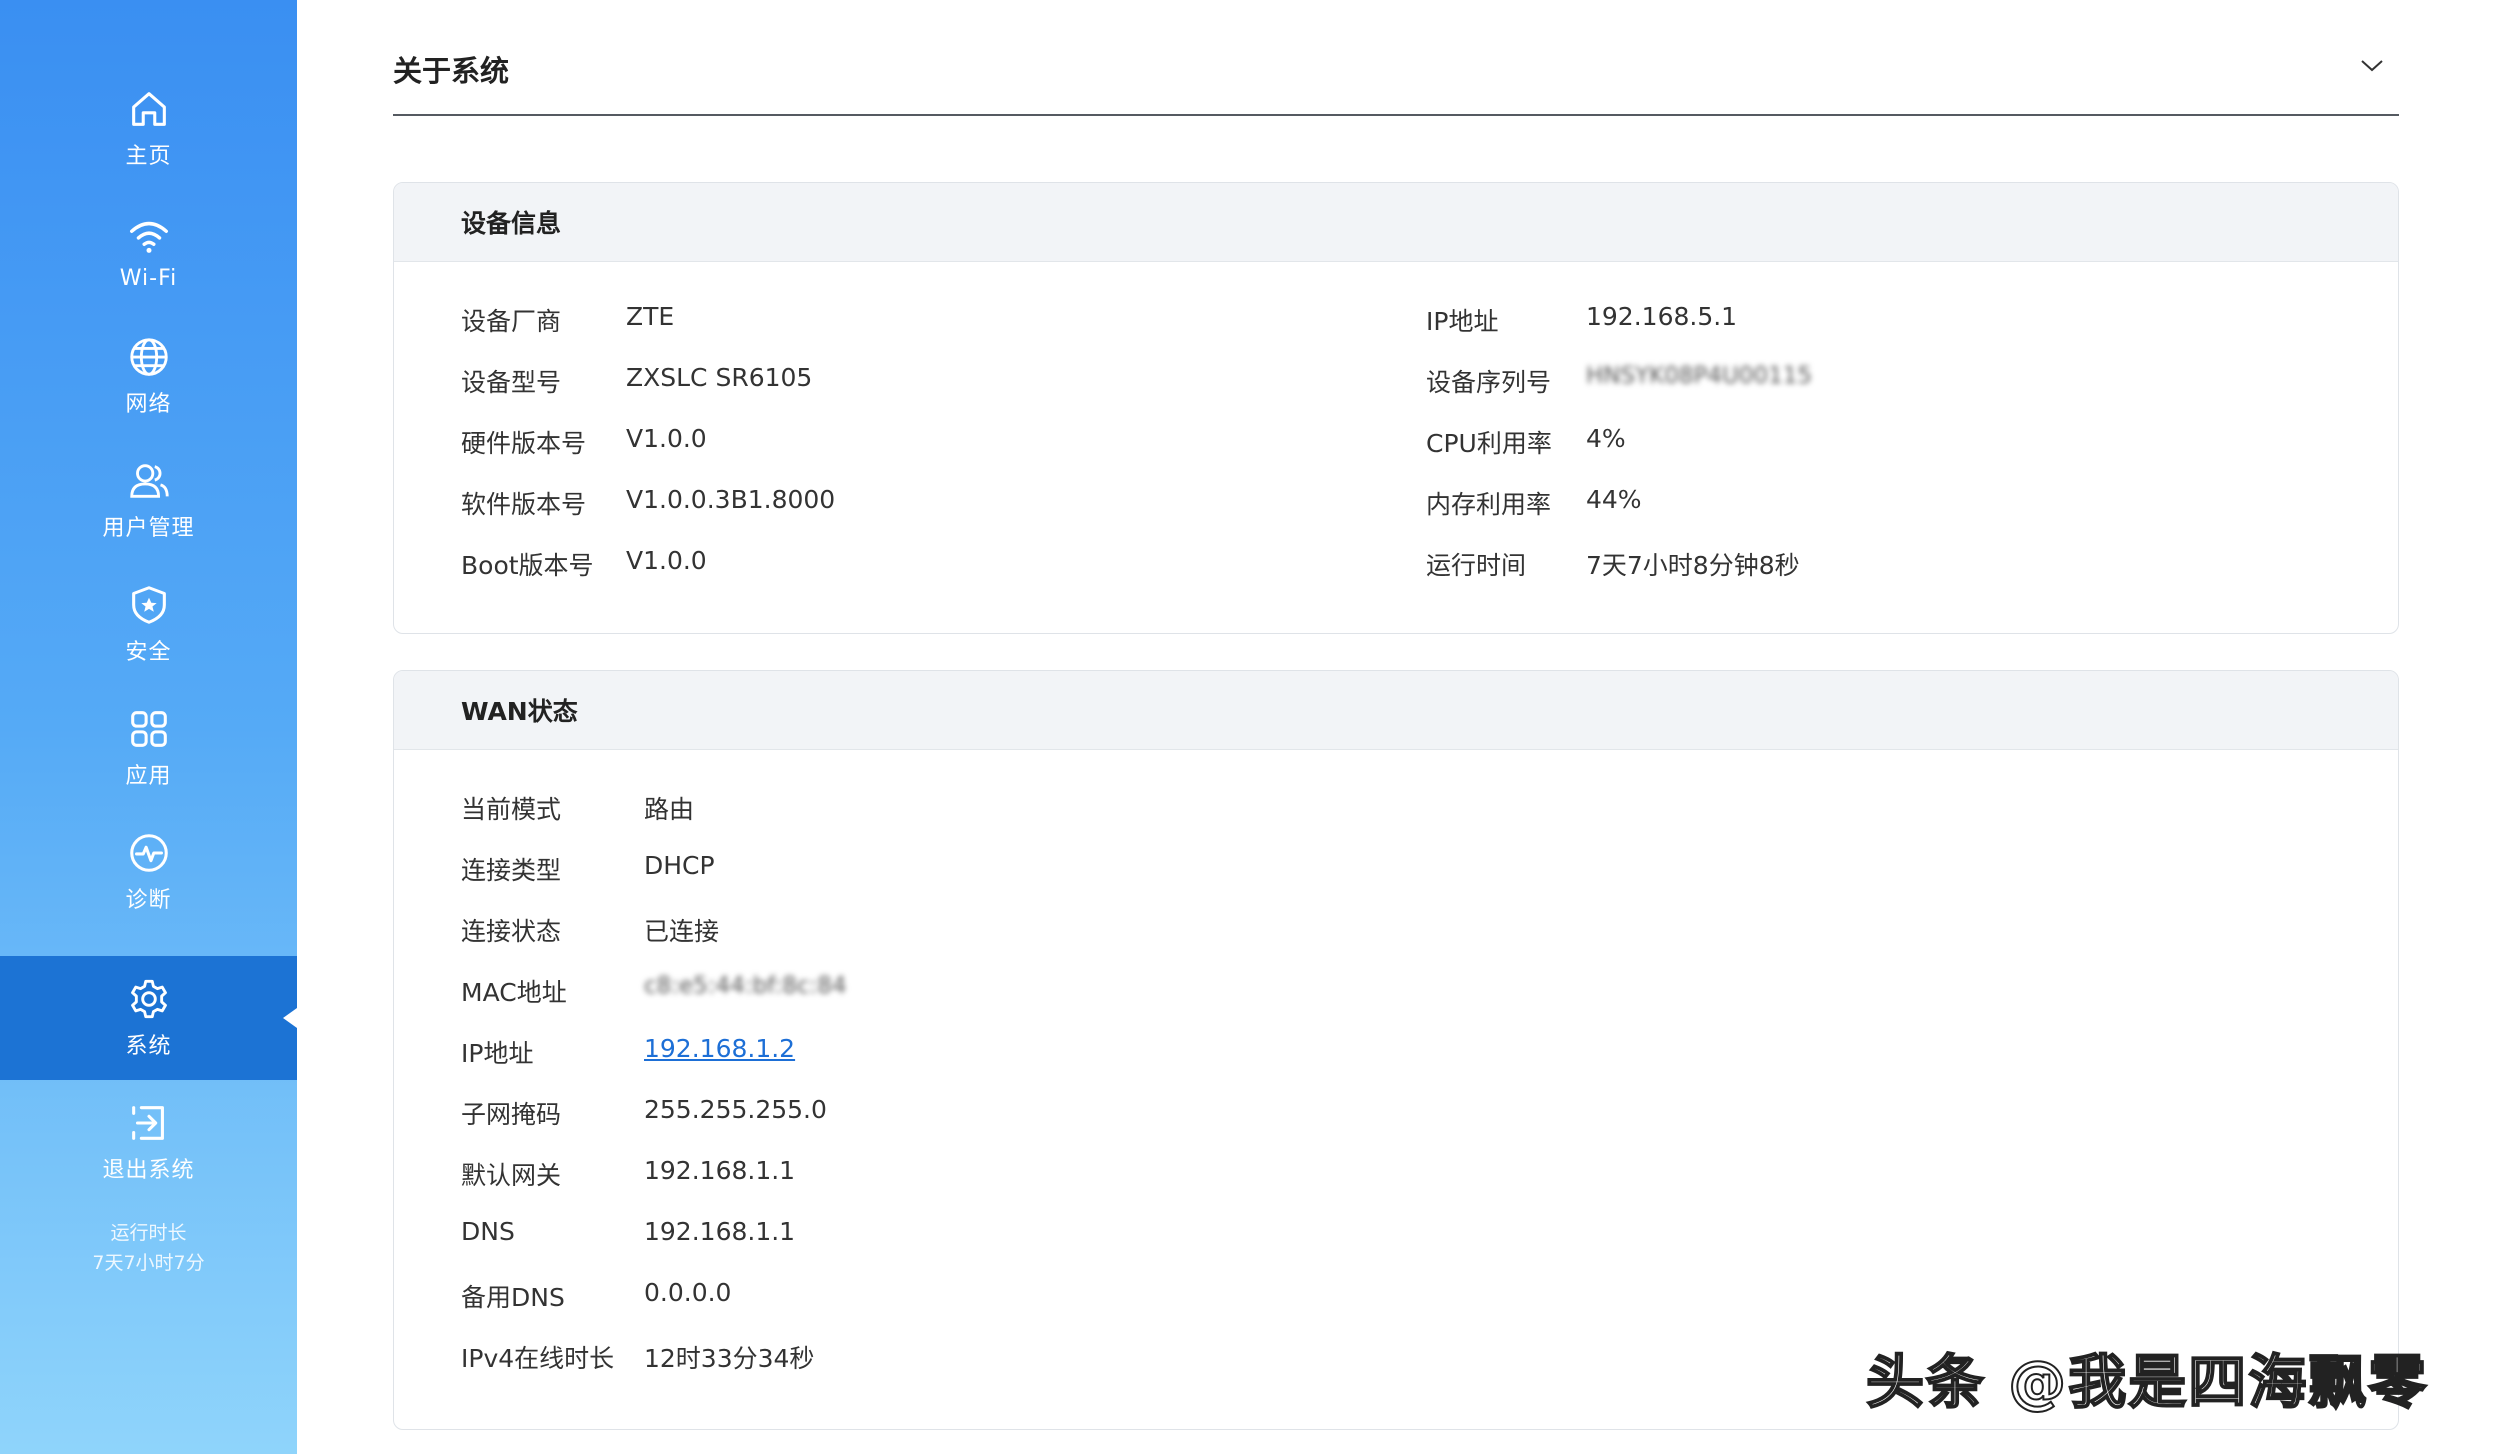 The height and width of the screenshot is (1454, 2495). I want to click on sidebar-item-system: 系统, so click(148, 1018).